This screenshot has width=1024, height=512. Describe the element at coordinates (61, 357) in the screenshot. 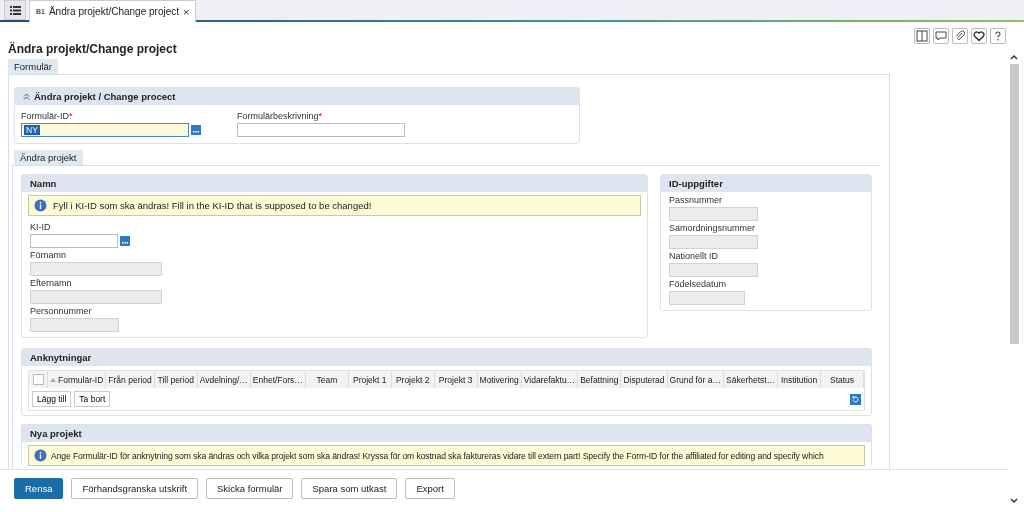

I see `panel-title: Anknytningar` at that location.